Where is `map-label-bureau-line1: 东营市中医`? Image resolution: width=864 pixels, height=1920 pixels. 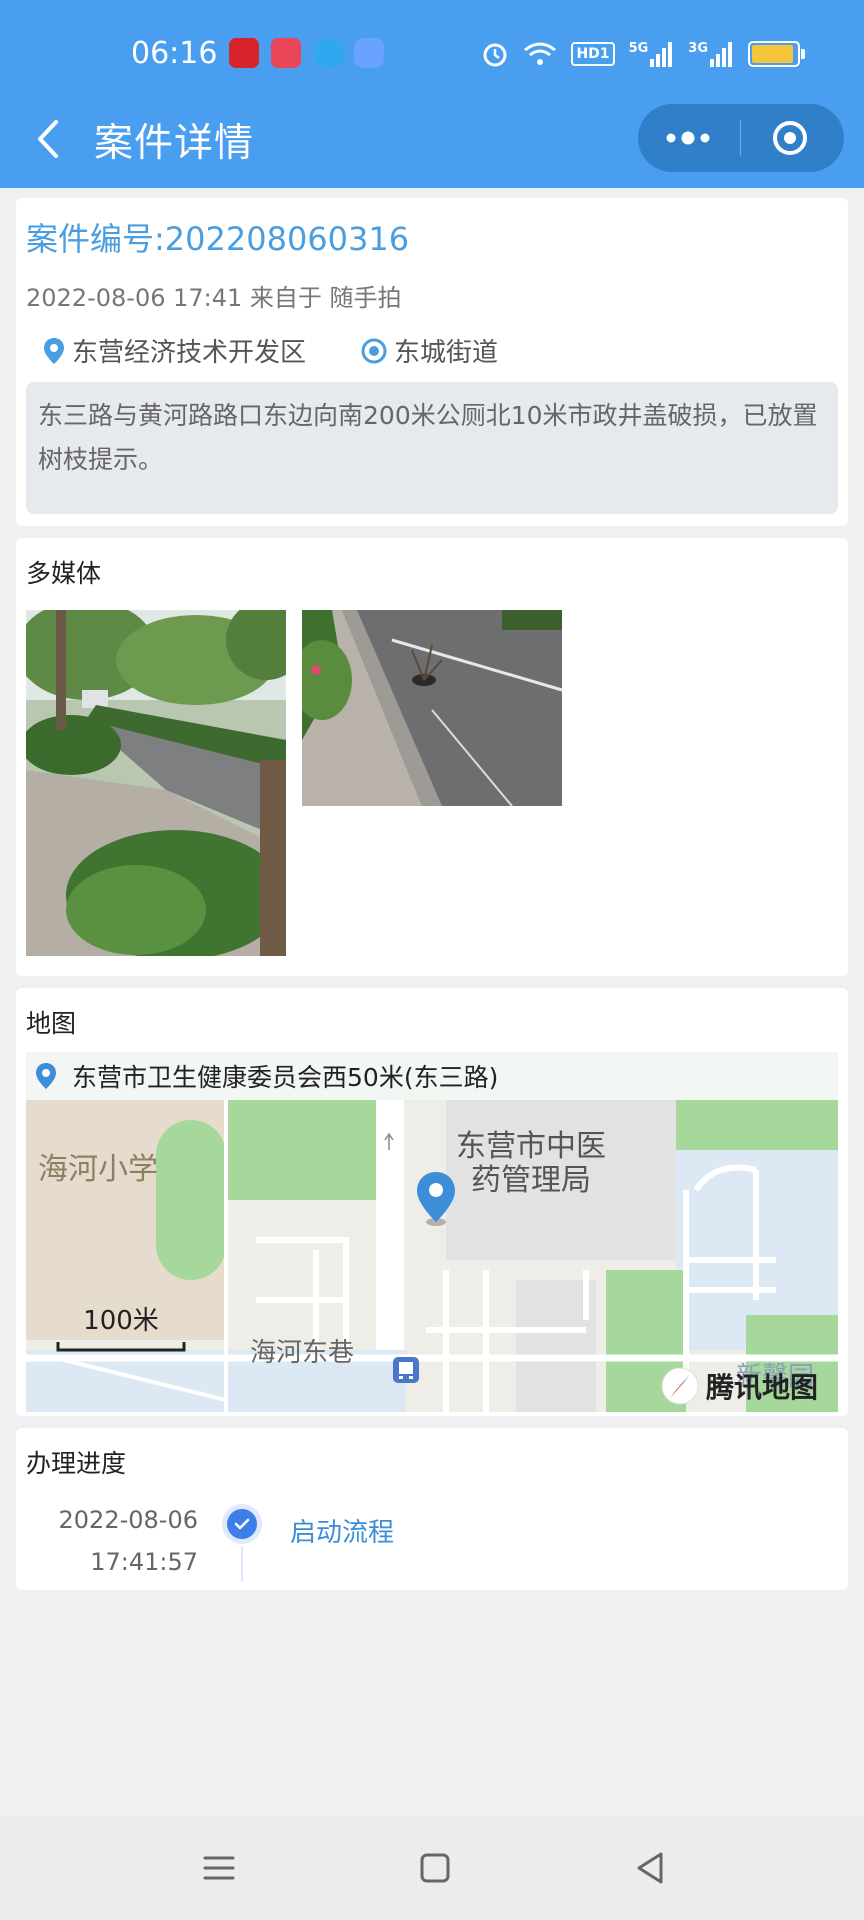
map-label-bureau-line1: 东营市中医 is located at coordinates (531, 1146).